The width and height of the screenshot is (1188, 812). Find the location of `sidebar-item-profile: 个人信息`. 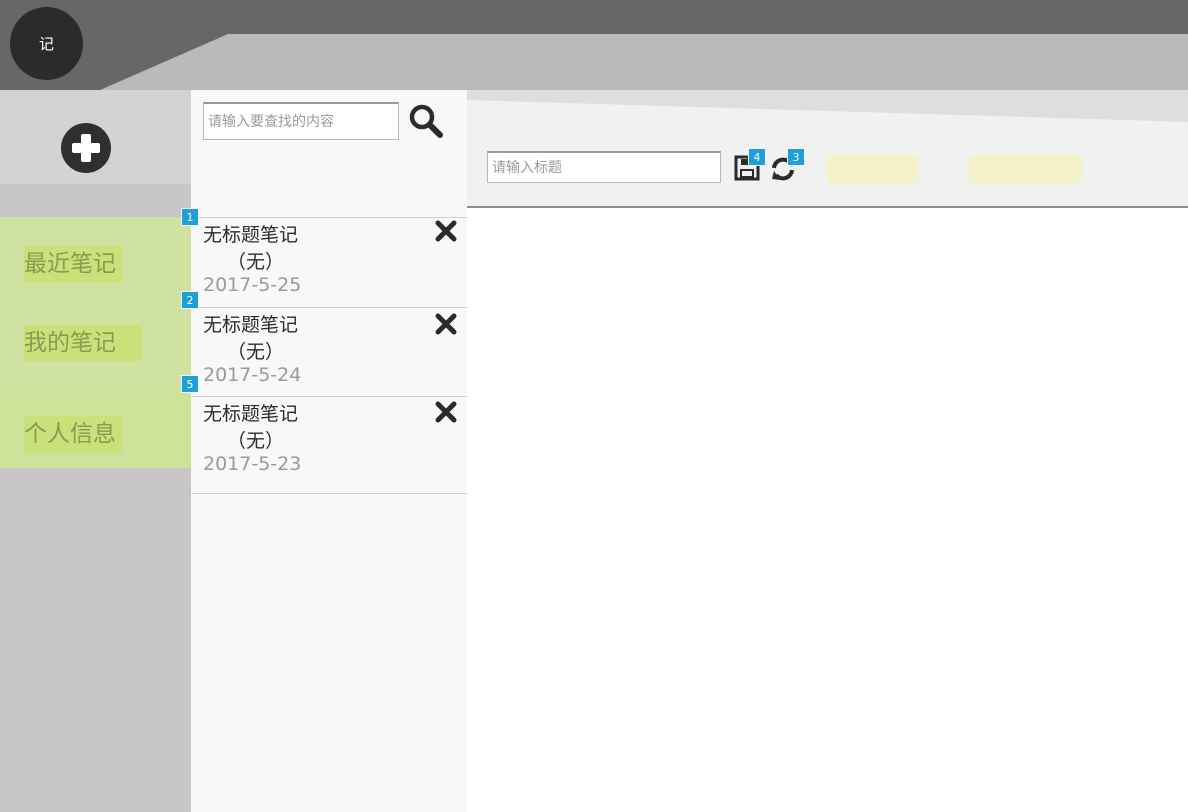

sidebar-item-profile: 个人信息 is located at coordinates (95, 427).